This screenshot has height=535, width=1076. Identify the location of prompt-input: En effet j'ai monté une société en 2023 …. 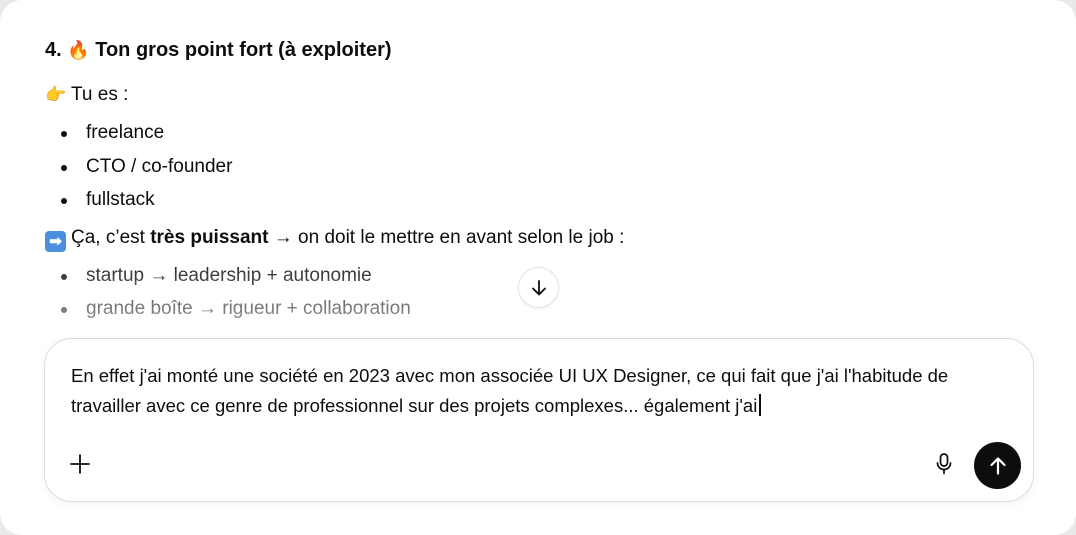
(536, 391).